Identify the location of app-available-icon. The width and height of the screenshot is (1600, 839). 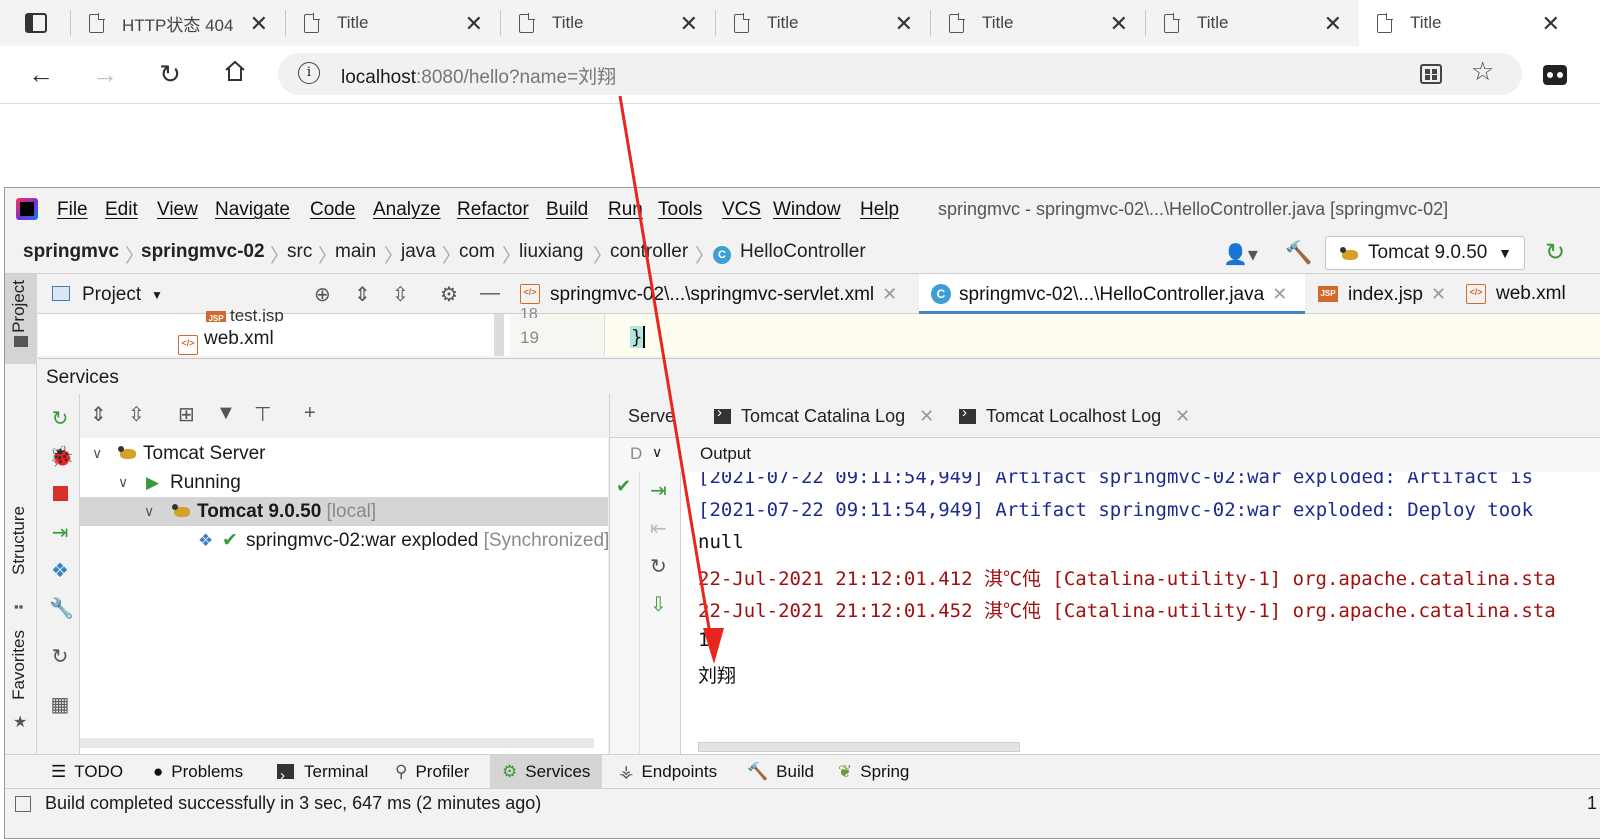
(1431, 74).